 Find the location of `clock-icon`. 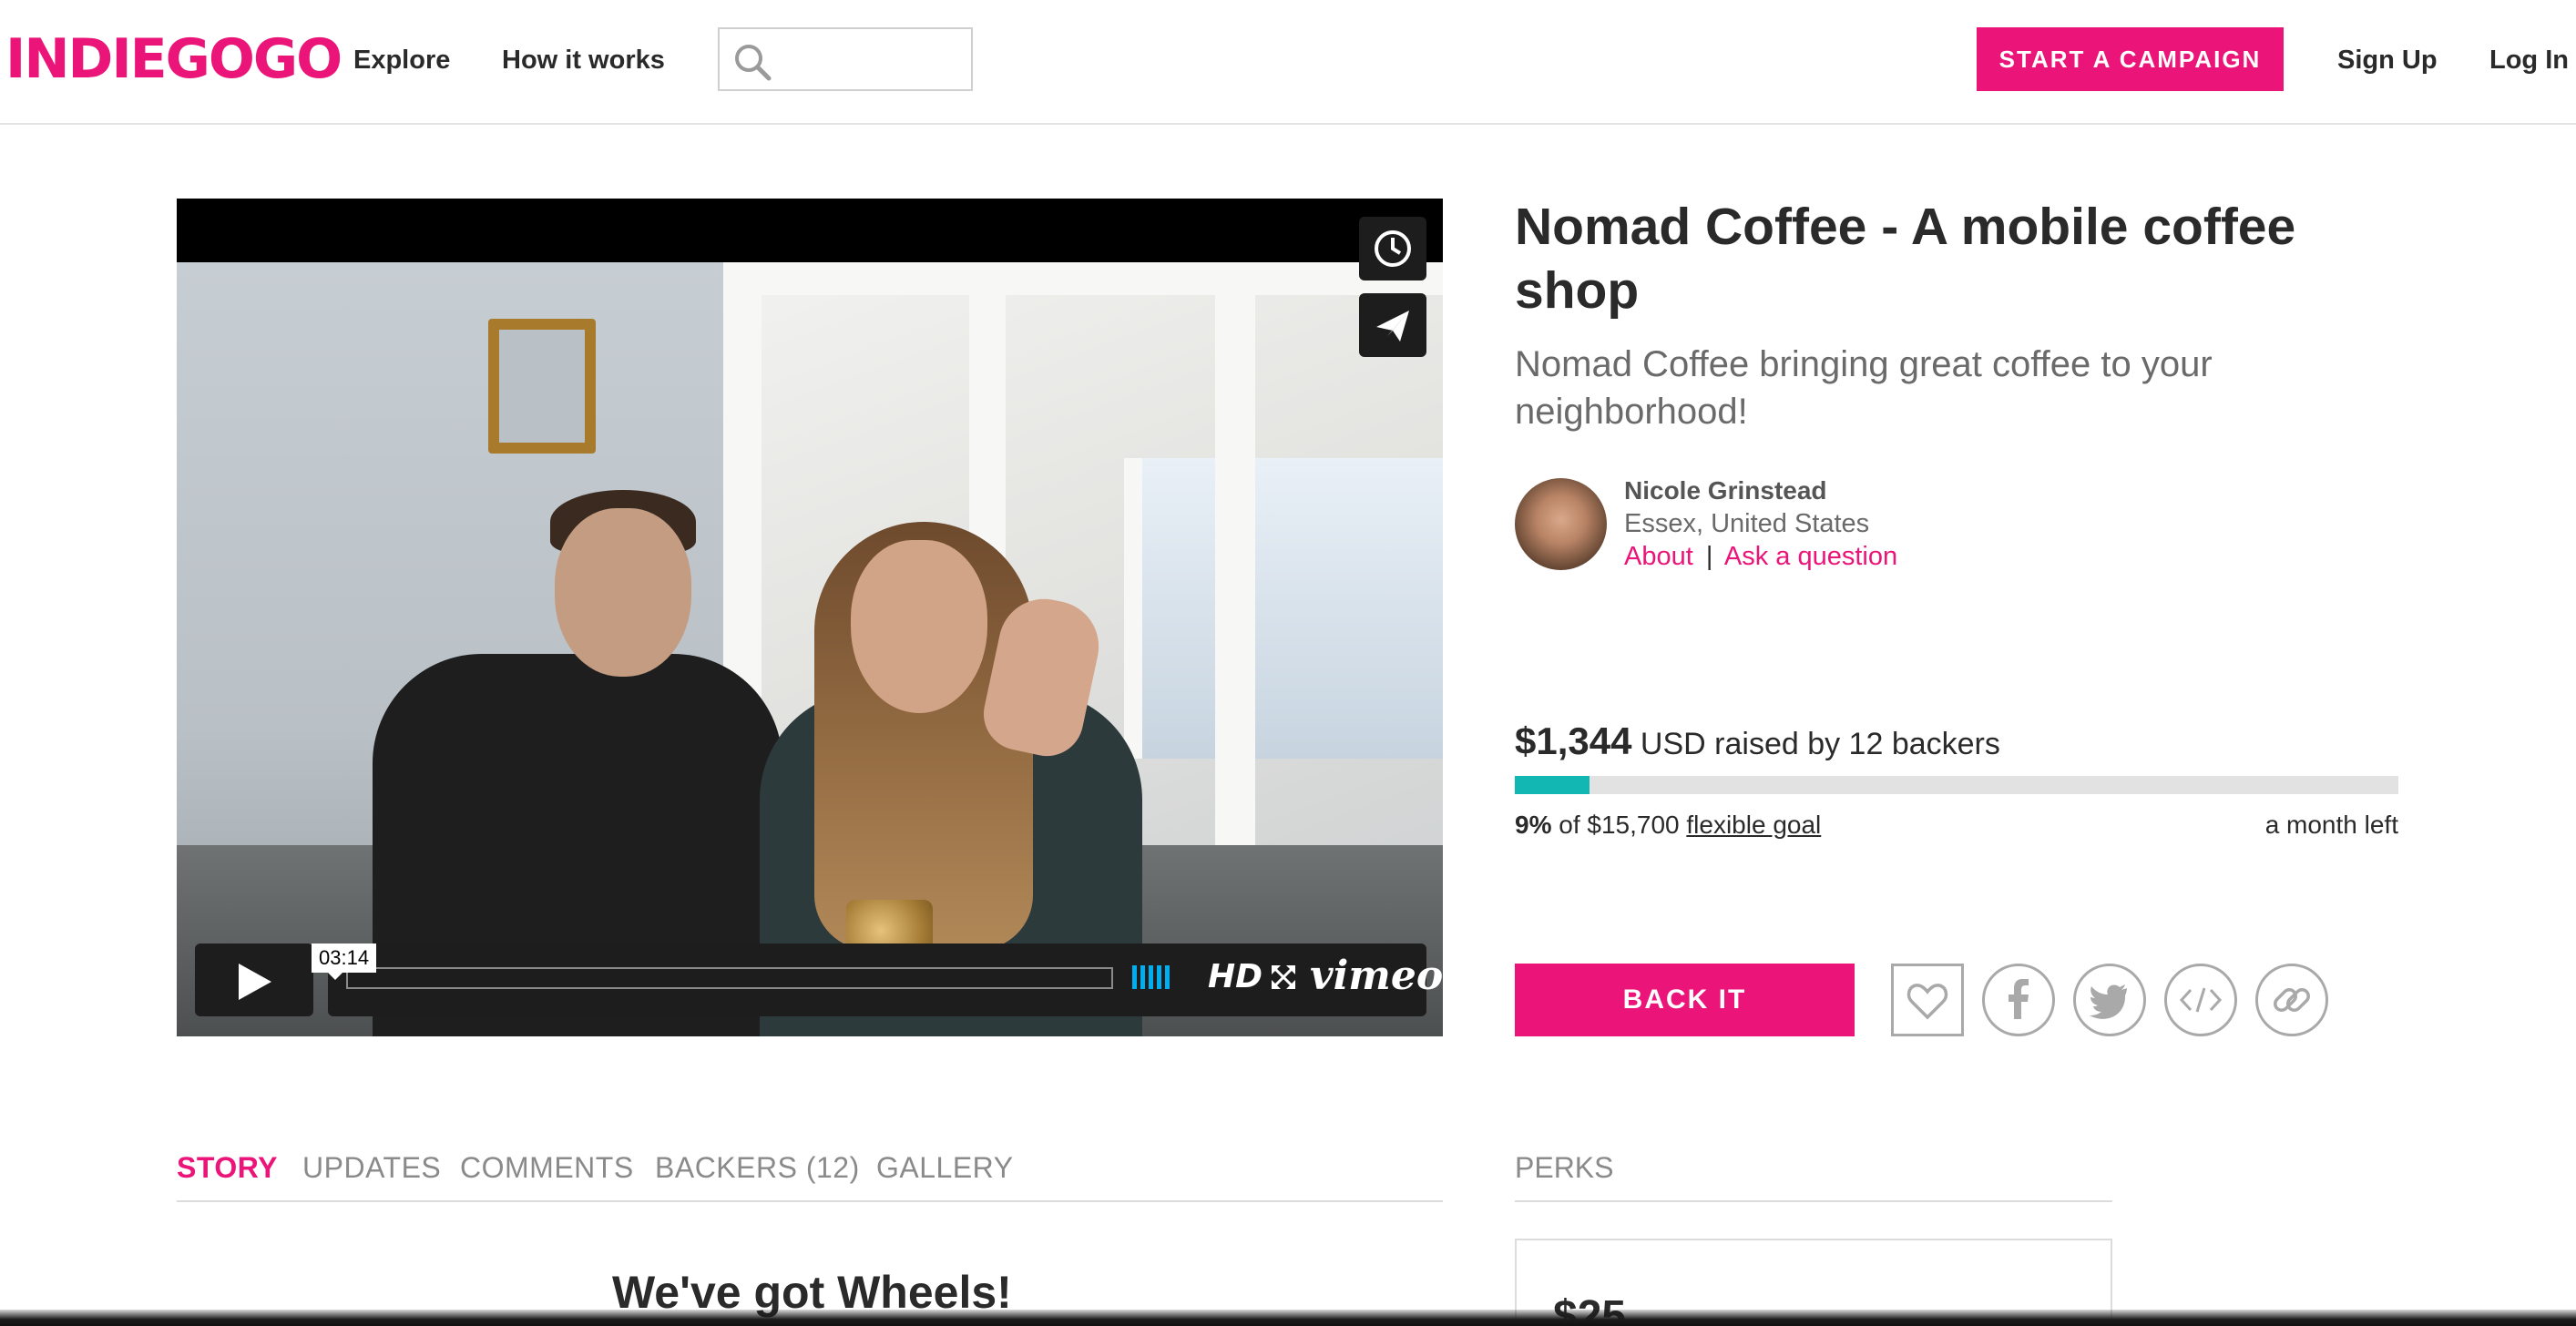

clock-icon is located at coordinates (1393, 248).